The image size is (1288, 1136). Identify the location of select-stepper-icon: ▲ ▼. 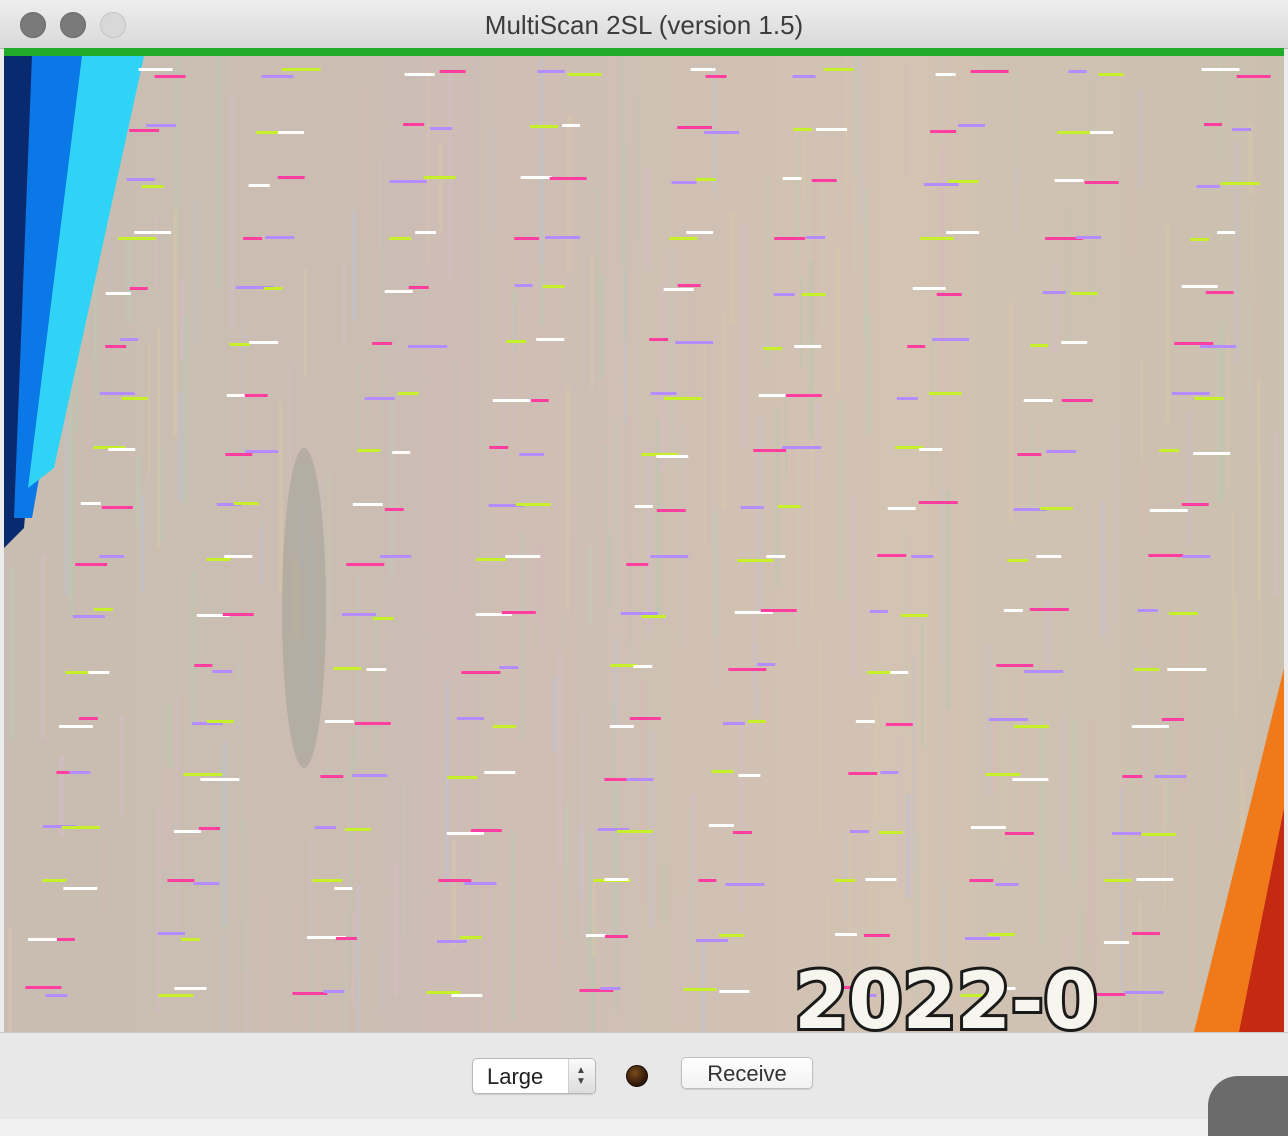
(581, 1076).